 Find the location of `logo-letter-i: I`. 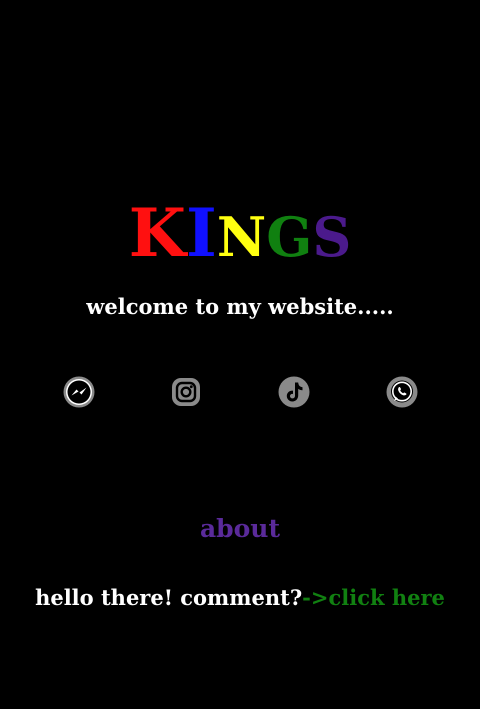

logo-letter-i: I is located at coordinates (201, 233).